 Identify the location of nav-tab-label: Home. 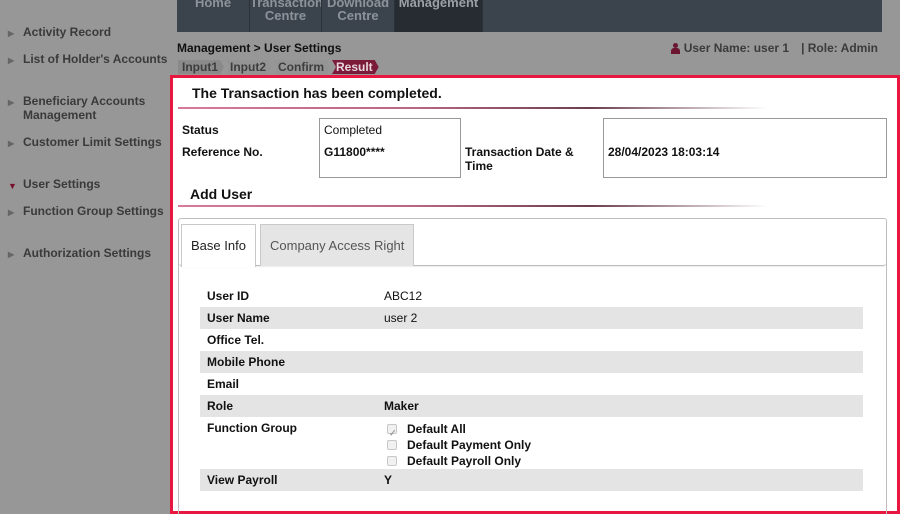
(213, 5).